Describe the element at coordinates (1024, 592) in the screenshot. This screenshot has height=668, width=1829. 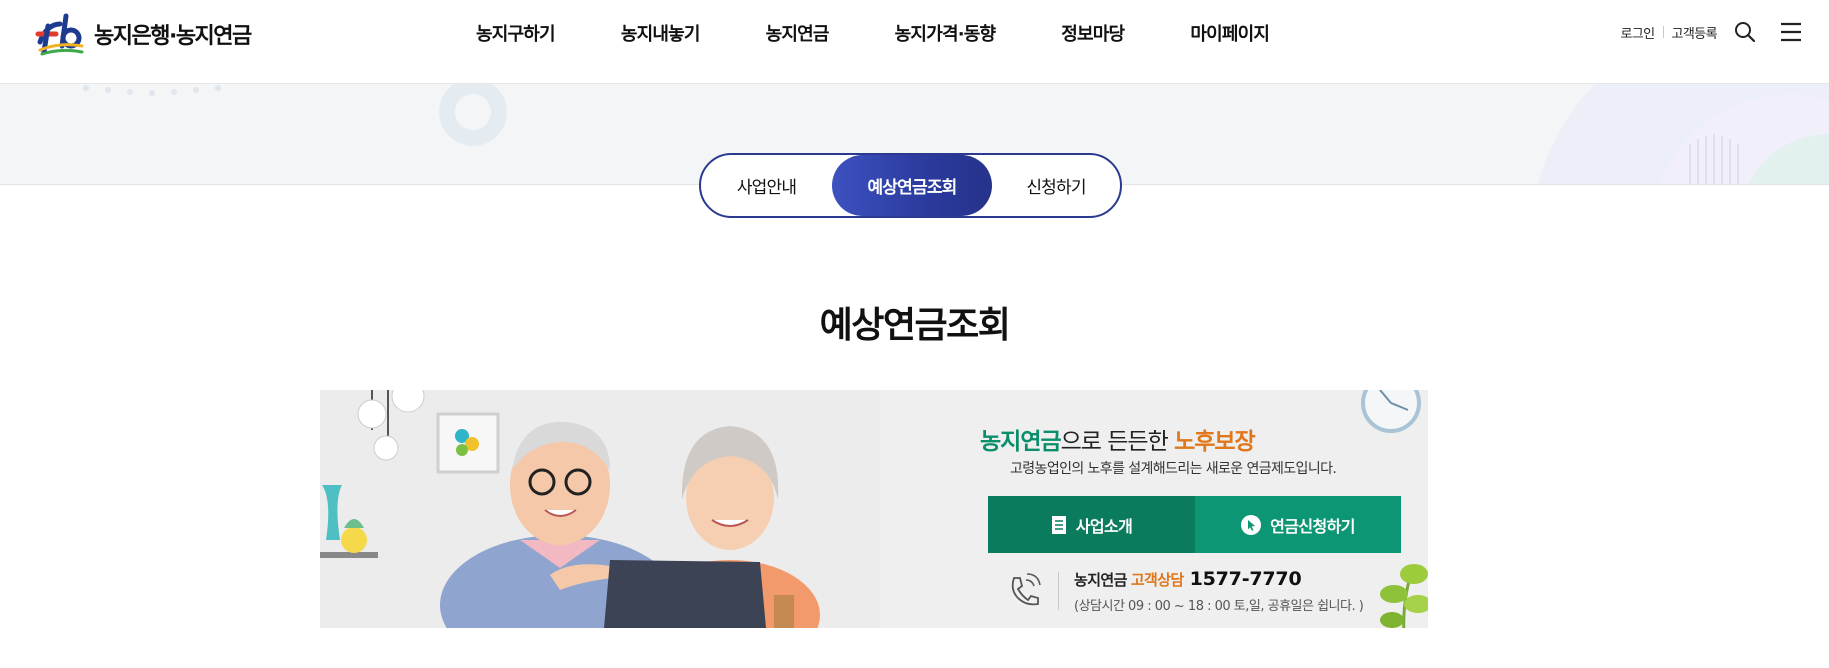
I see `phone-icon` at that location.